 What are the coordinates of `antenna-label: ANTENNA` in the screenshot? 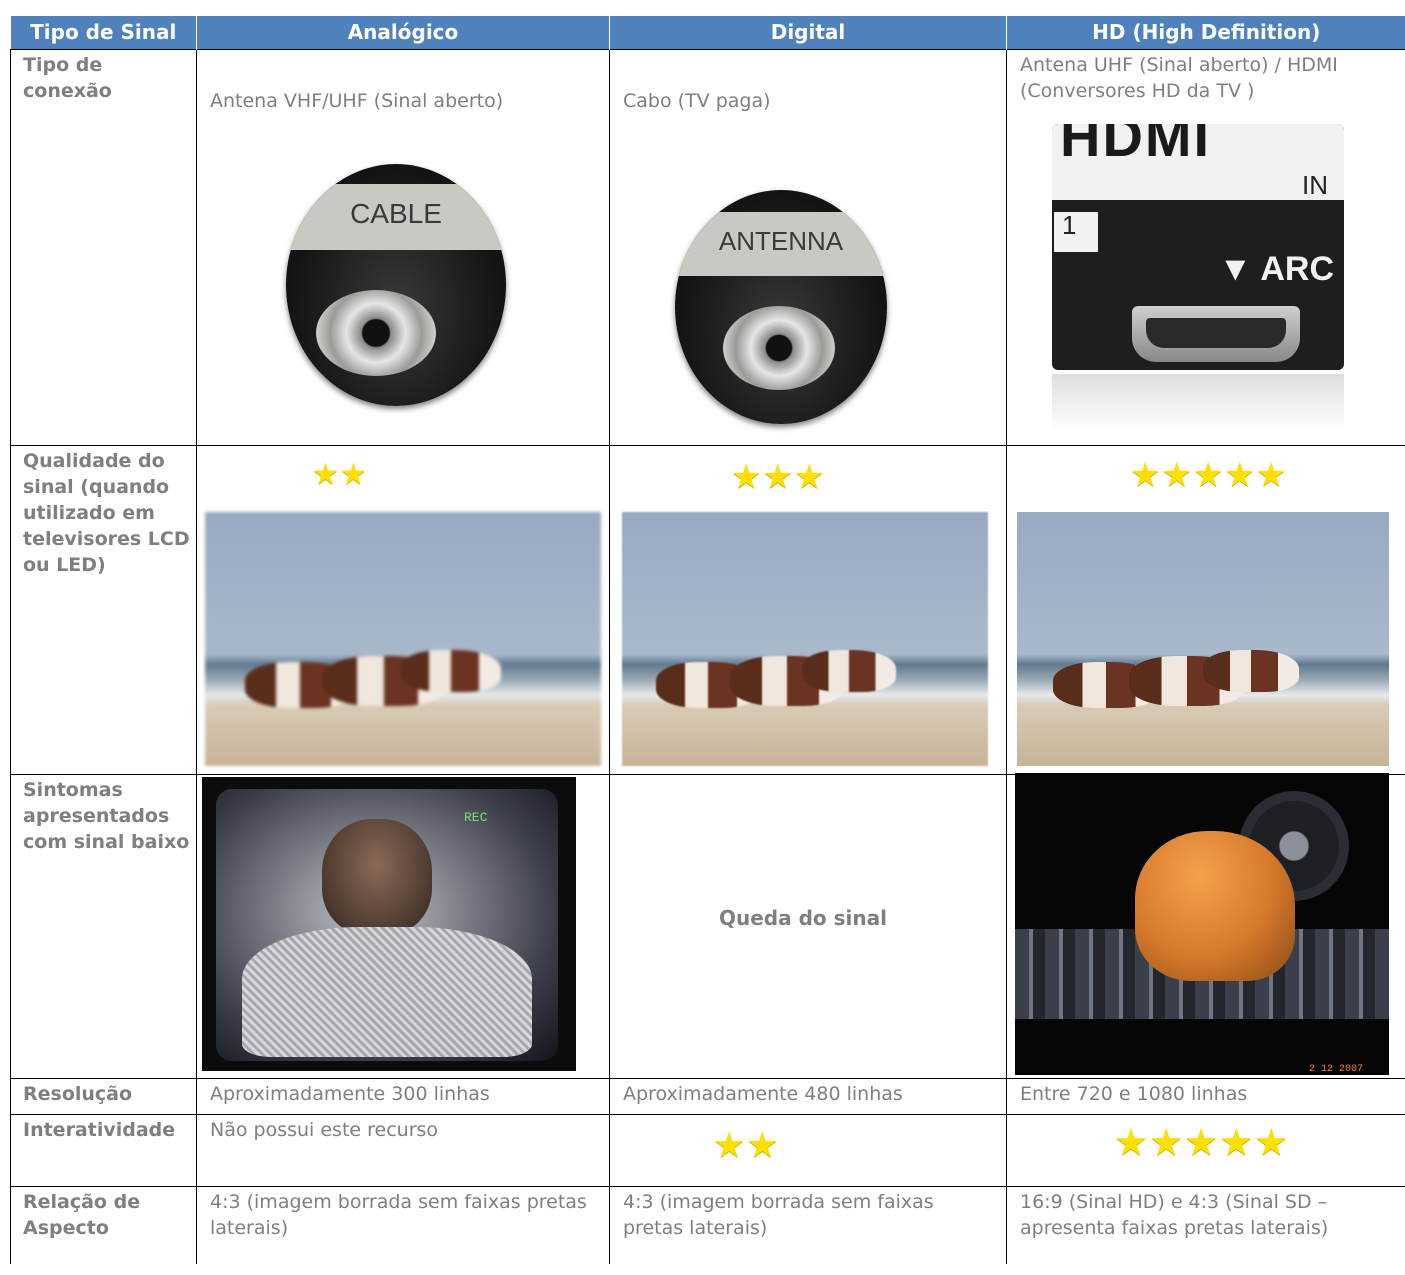 It's located at (781, 243).